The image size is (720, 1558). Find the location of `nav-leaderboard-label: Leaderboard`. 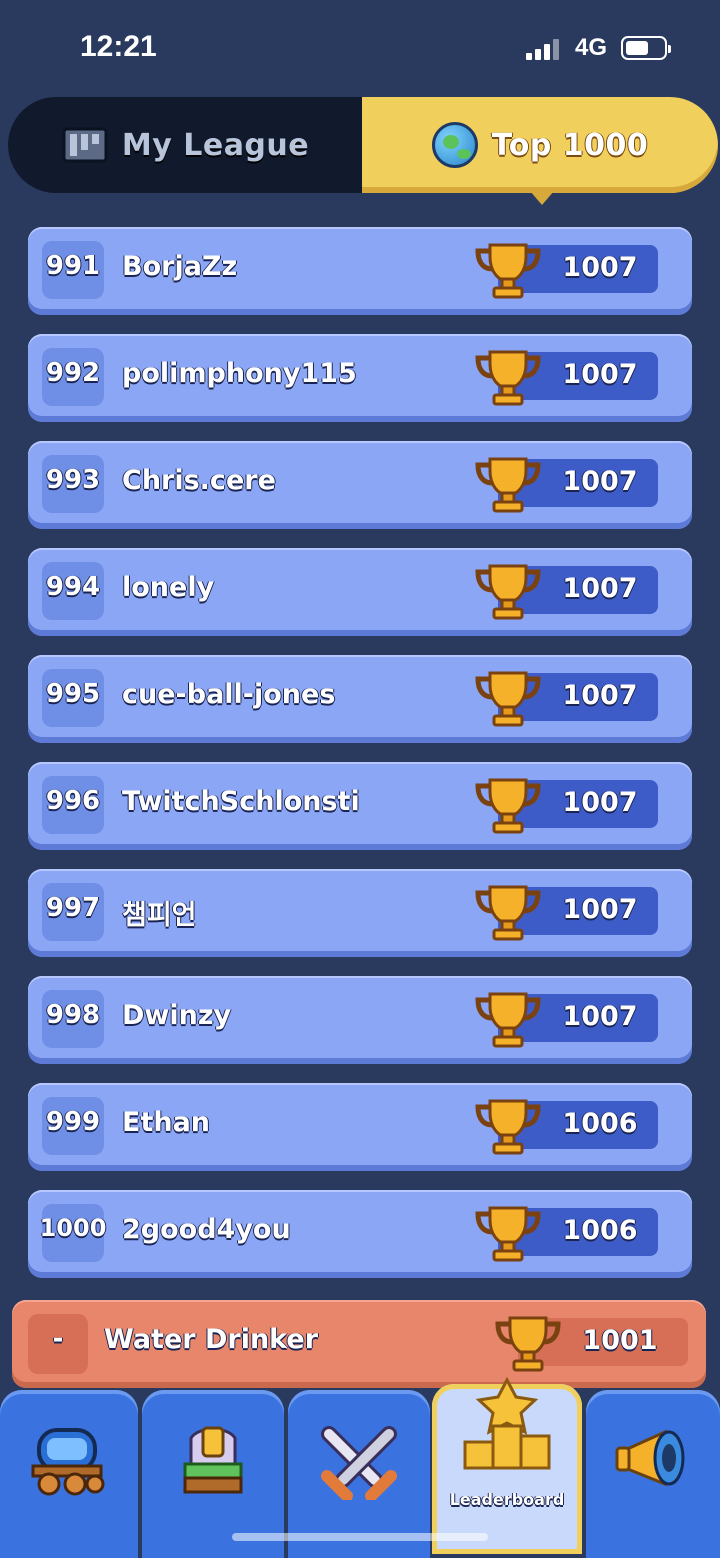

nav-leaderboard-label: Leaderboard is located at coordinates (507, 1499).